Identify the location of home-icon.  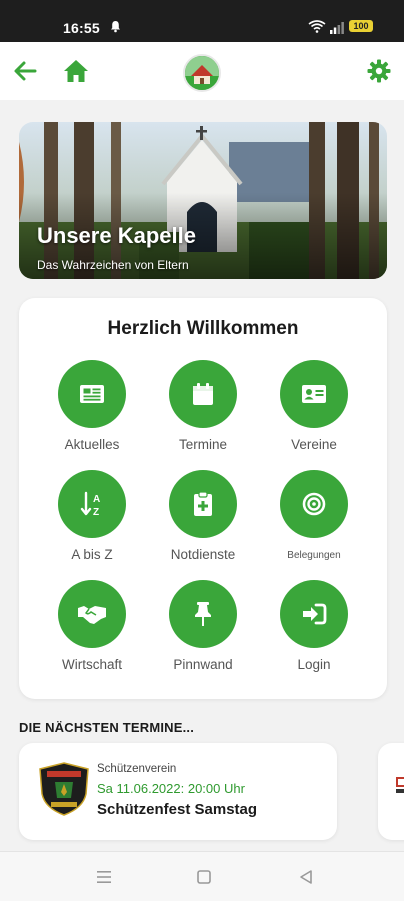
(76, 71).